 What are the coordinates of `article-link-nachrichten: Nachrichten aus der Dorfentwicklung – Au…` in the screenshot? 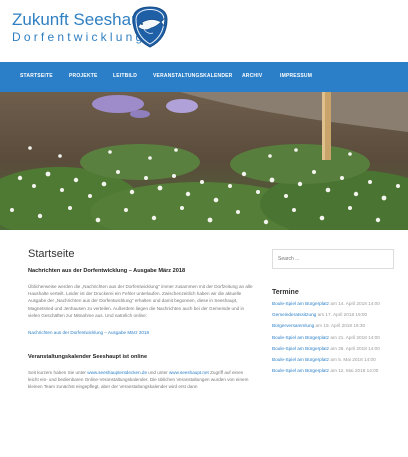 It's located at (141, 332).